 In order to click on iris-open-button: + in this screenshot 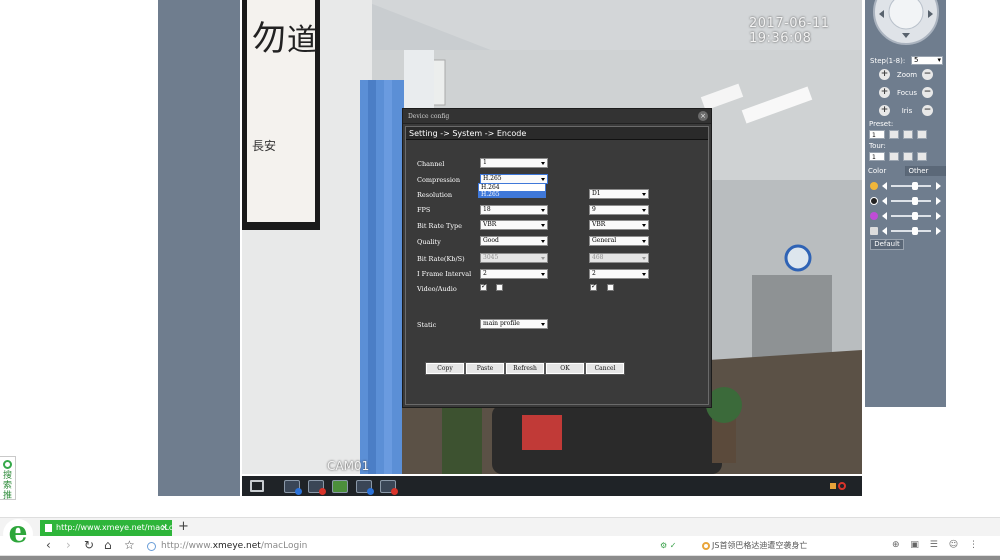, I will do `click(884, 110)`.